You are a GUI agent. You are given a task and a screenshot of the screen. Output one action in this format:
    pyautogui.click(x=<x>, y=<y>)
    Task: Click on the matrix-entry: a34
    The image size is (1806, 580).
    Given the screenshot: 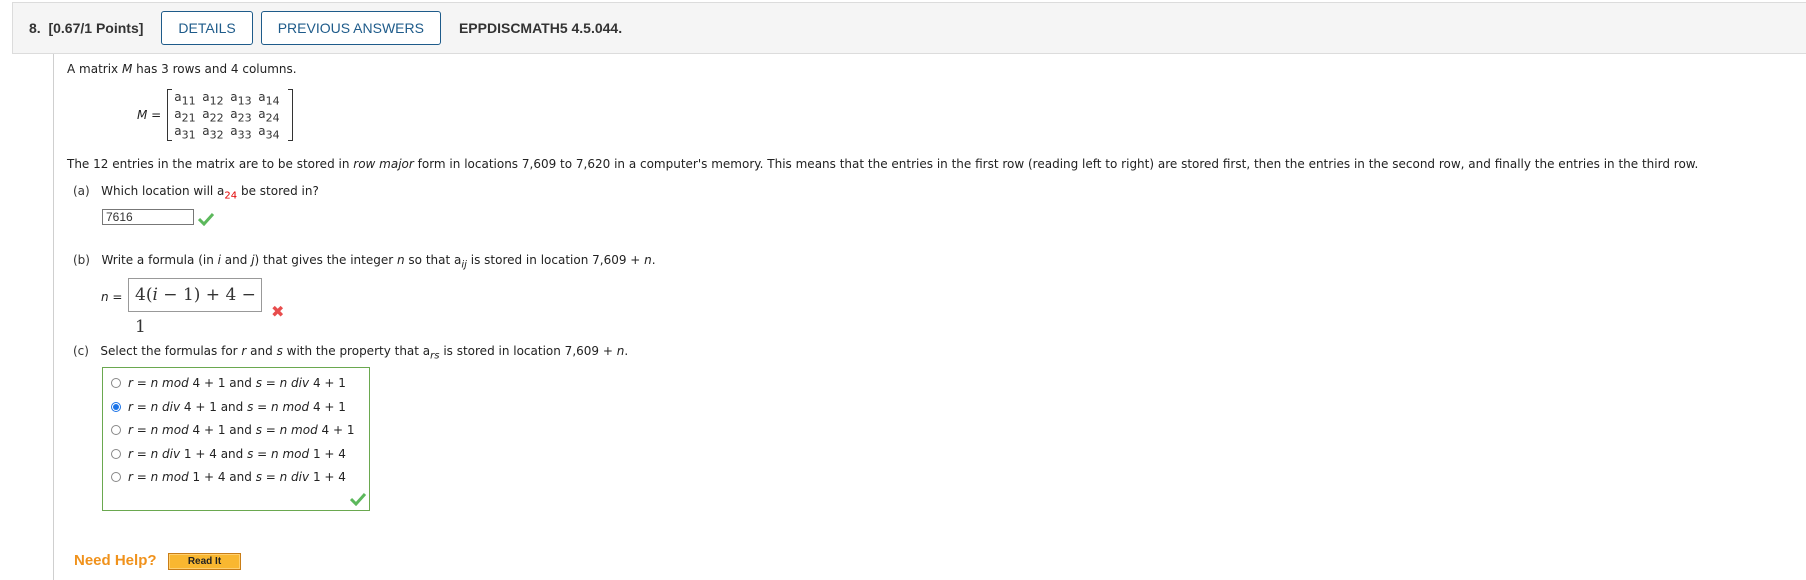 What is the action you would take?
    pyautogui.click(x=269, y=132)
    